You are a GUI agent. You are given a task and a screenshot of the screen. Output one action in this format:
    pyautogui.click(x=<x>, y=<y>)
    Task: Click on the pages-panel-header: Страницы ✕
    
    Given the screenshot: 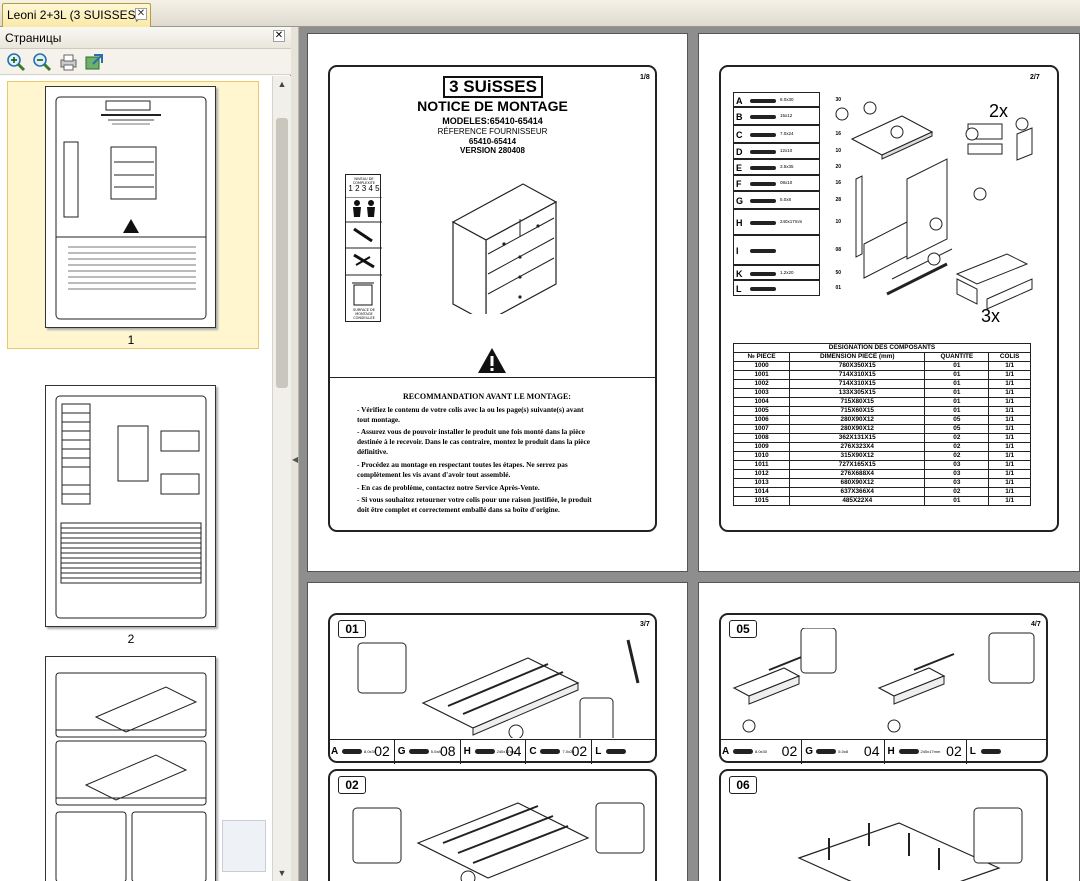 What is the action you would take?
    pyautogui.click(x=145, y=38)
    